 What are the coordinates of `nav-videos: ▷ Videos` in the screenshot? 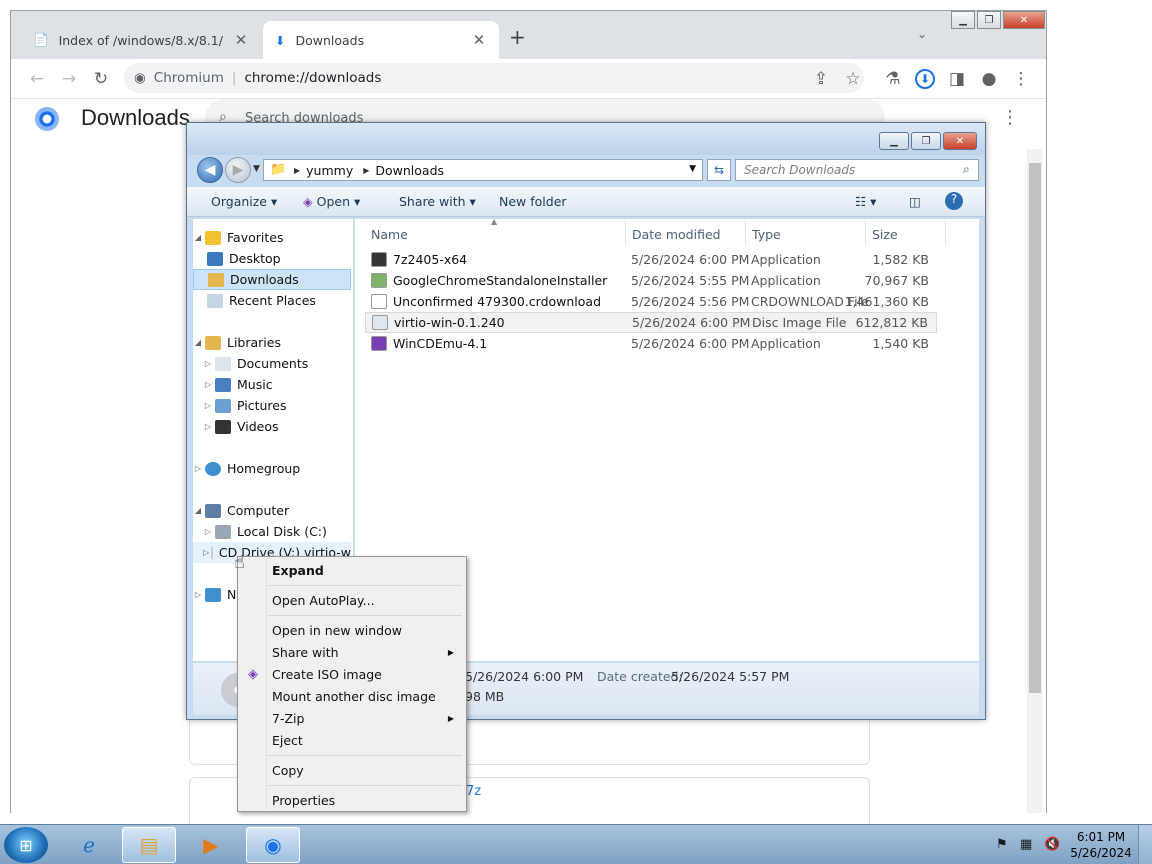 It's located at (272, 426).